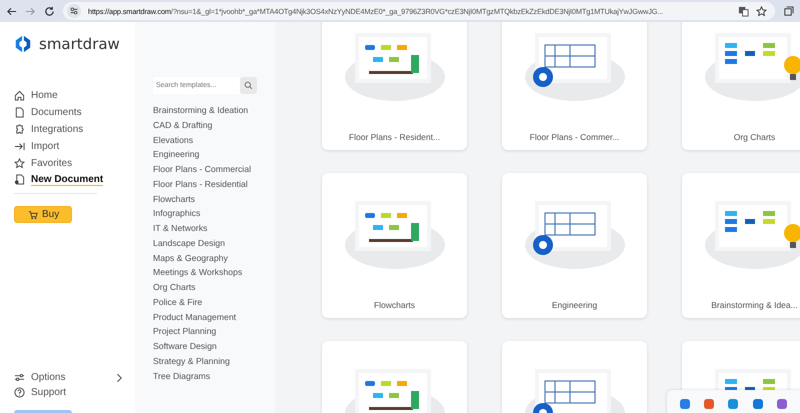  What do you see at coordinates (68, 180) in the screenshot?
I see `nav-item: New Document` at bounding box center [68, 180].